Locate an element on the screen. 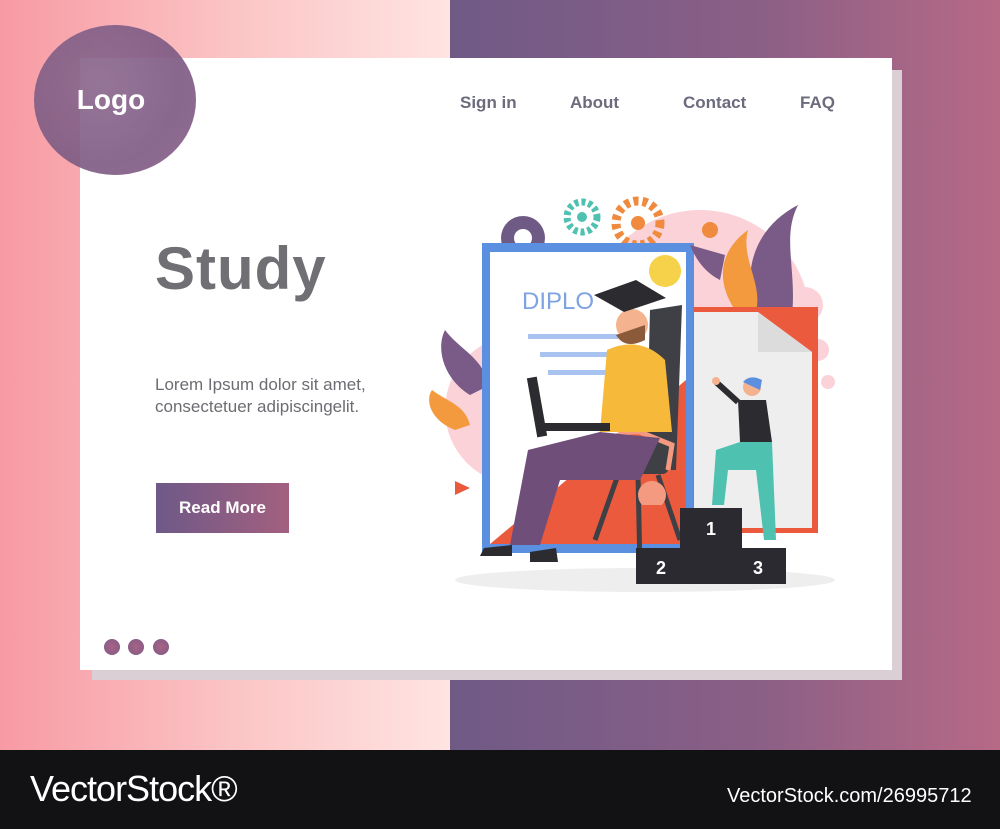 The height and width of the screenshot is (829, 1000). podium-label-second: 2 is located at coordinates (661, 568).